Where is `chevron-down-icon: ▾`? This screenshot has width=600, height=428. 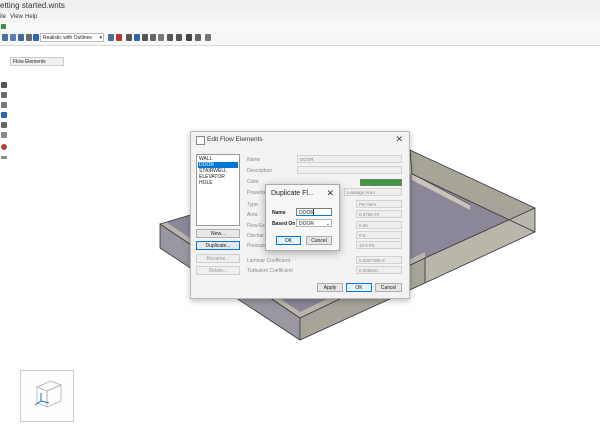
chevron-down-icon: ▾ is located at coordinates (100, 38).